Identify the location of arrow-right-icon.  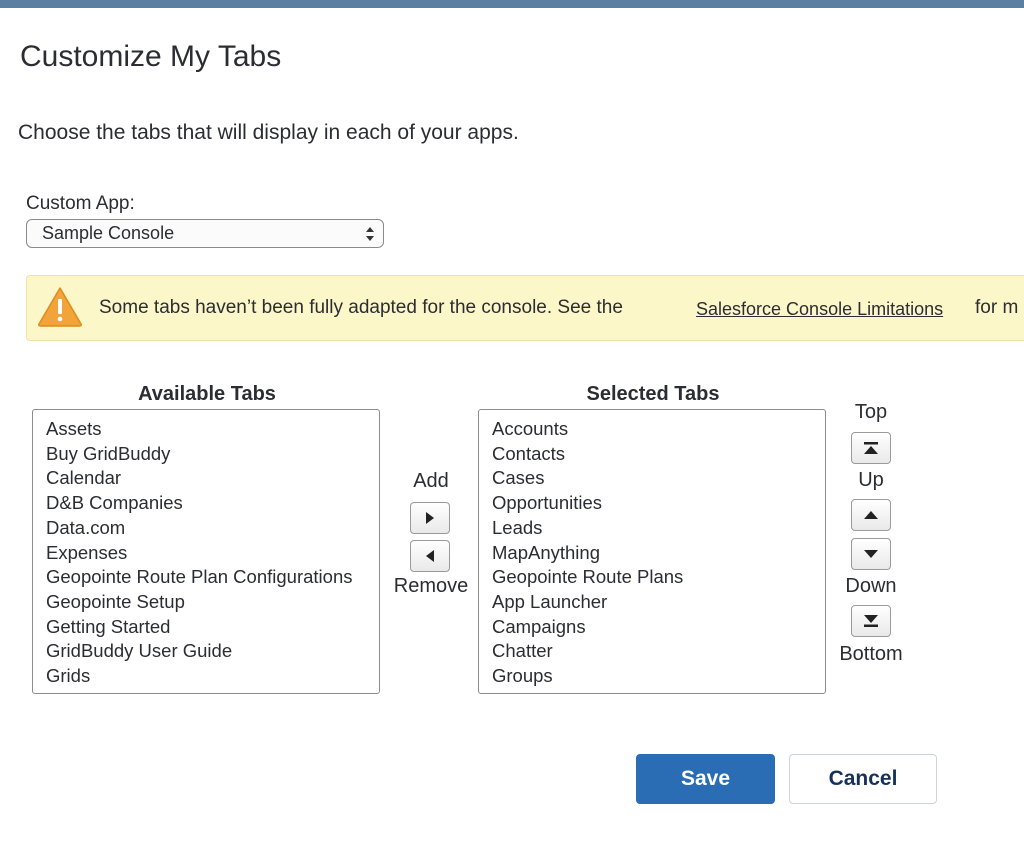
(430, 518).